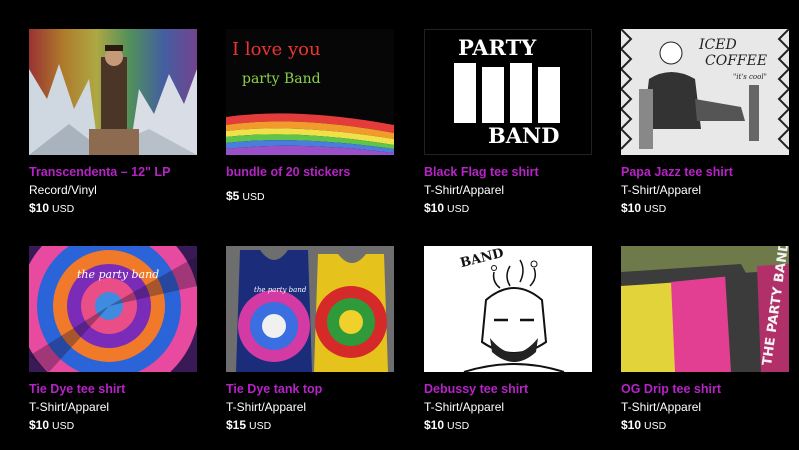  What do you see at coordinates (310, 309) in the screenshot?
I see `tank-top-icon: the party band` at bounding box center [310, 309].